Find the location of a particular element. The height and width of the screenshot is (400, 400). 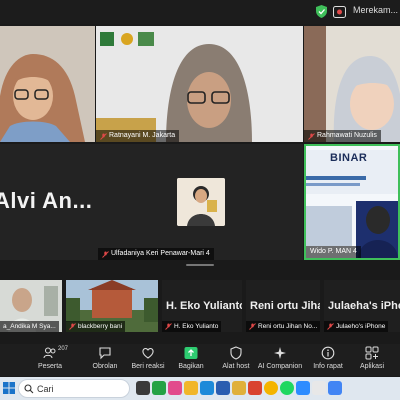

participant-big-label: Julaeha's iPhone is located at coordinates (364, 306).